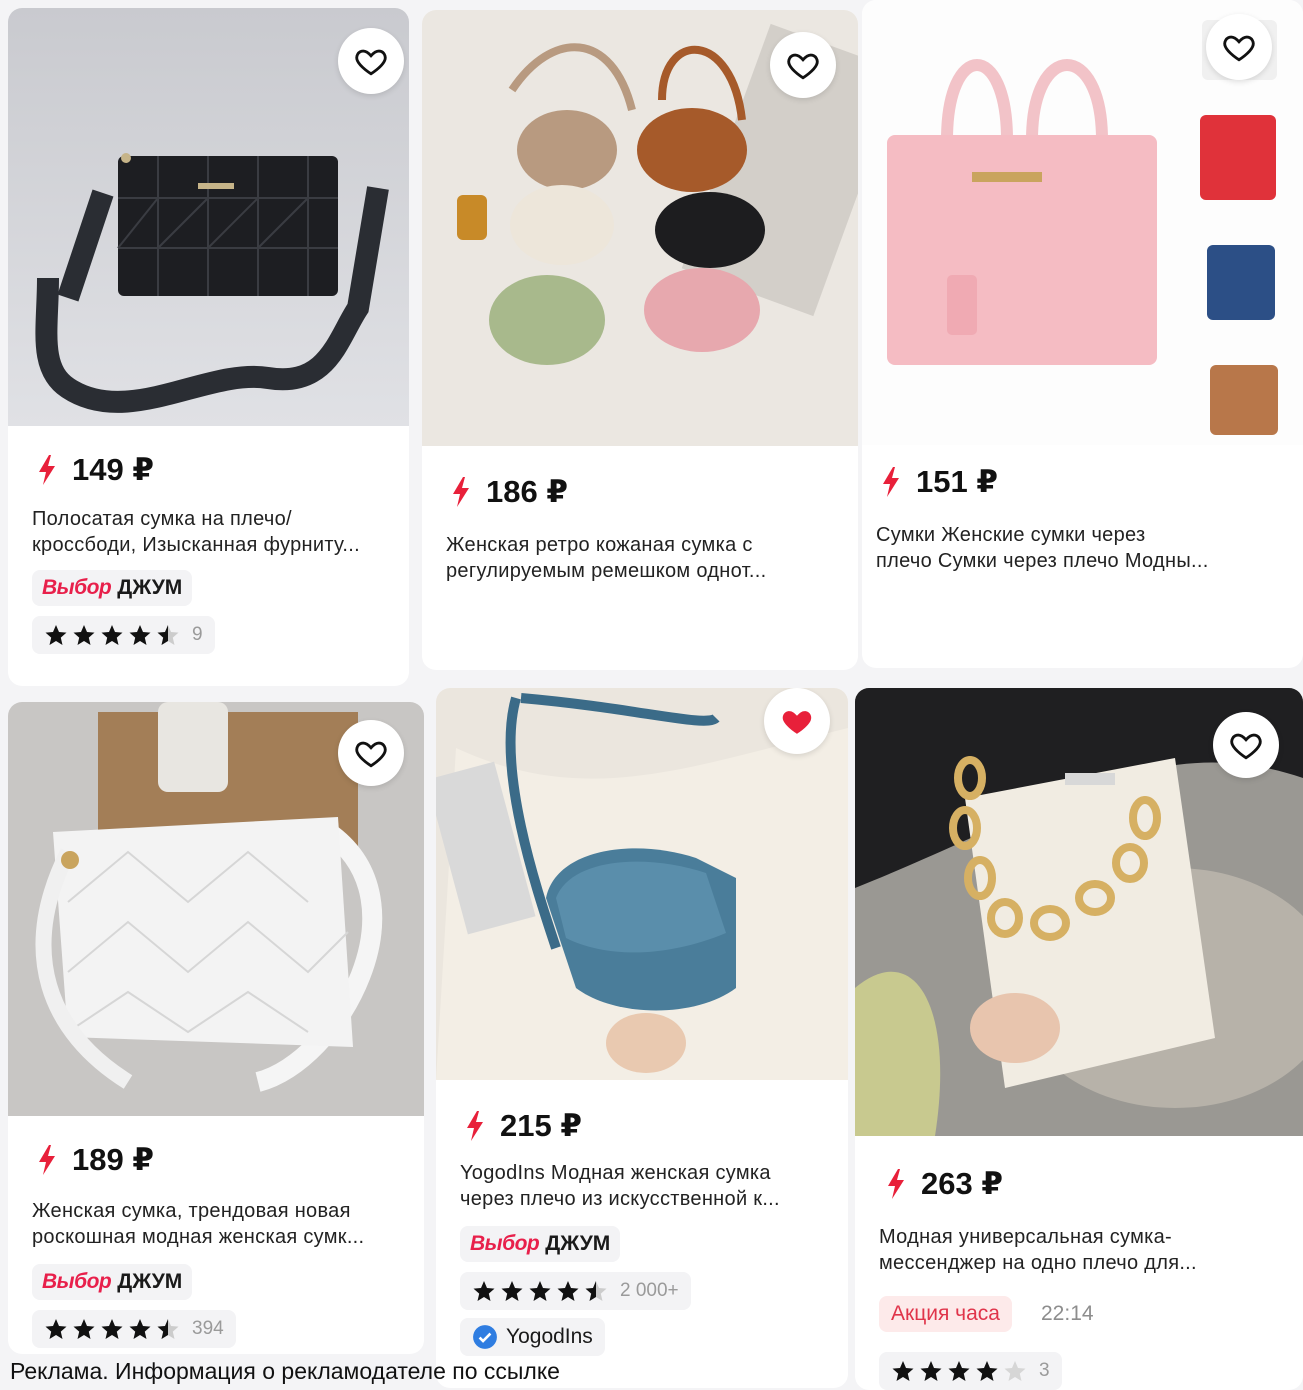 This screenshot has width=1303, height=1390. I want to click on rating-badge: 394, so click(134, 1329).